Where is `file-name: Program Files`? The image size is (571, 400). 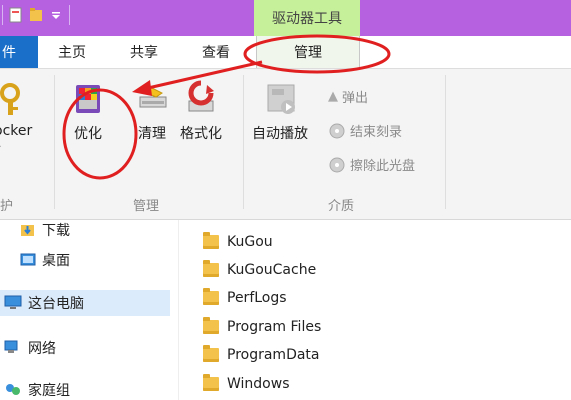 file-name: Program Files is located at coordinates (274, 327).